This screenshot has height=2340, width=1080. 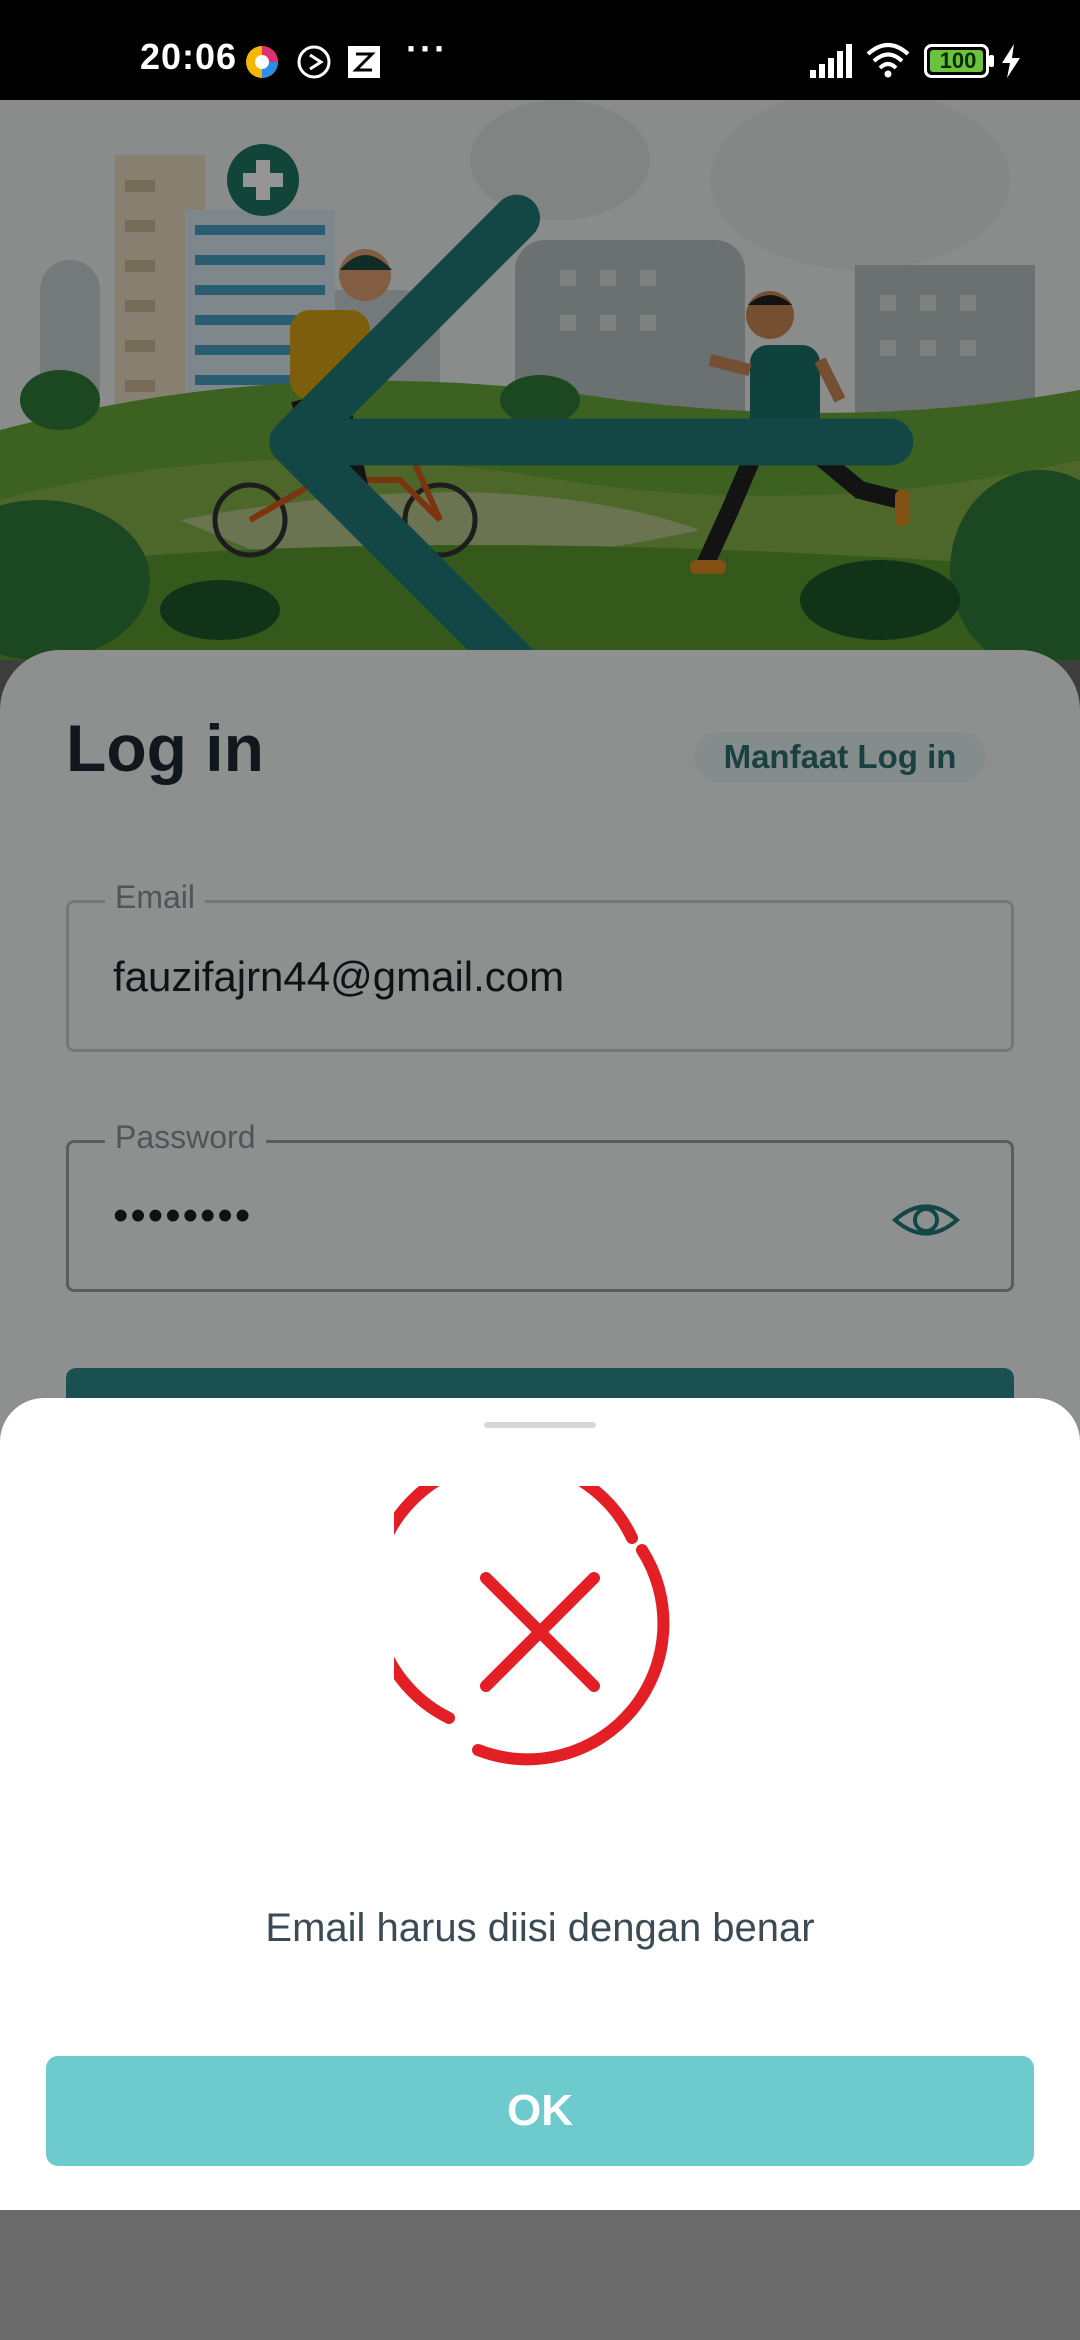 I want to click on ok-button: OK, so click(x=540, y=2111).